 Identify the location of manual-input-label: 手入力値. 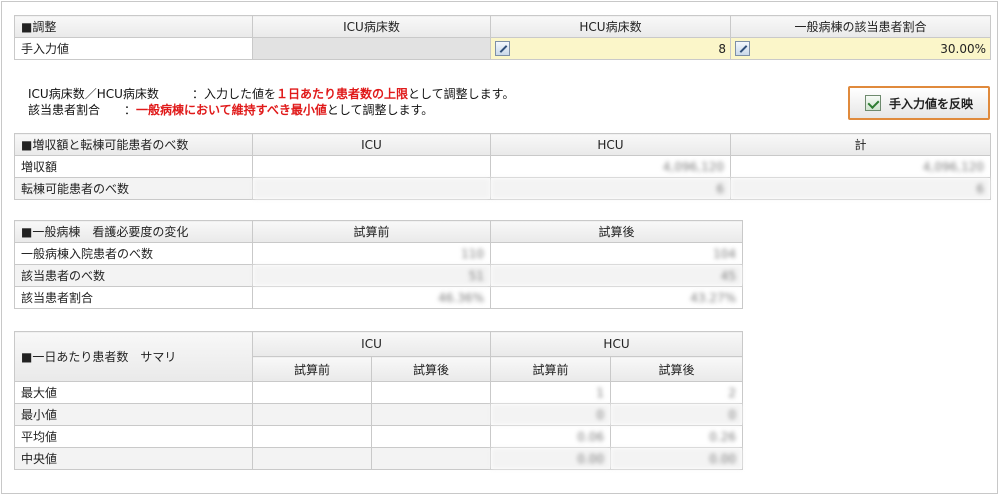
(133, 48).